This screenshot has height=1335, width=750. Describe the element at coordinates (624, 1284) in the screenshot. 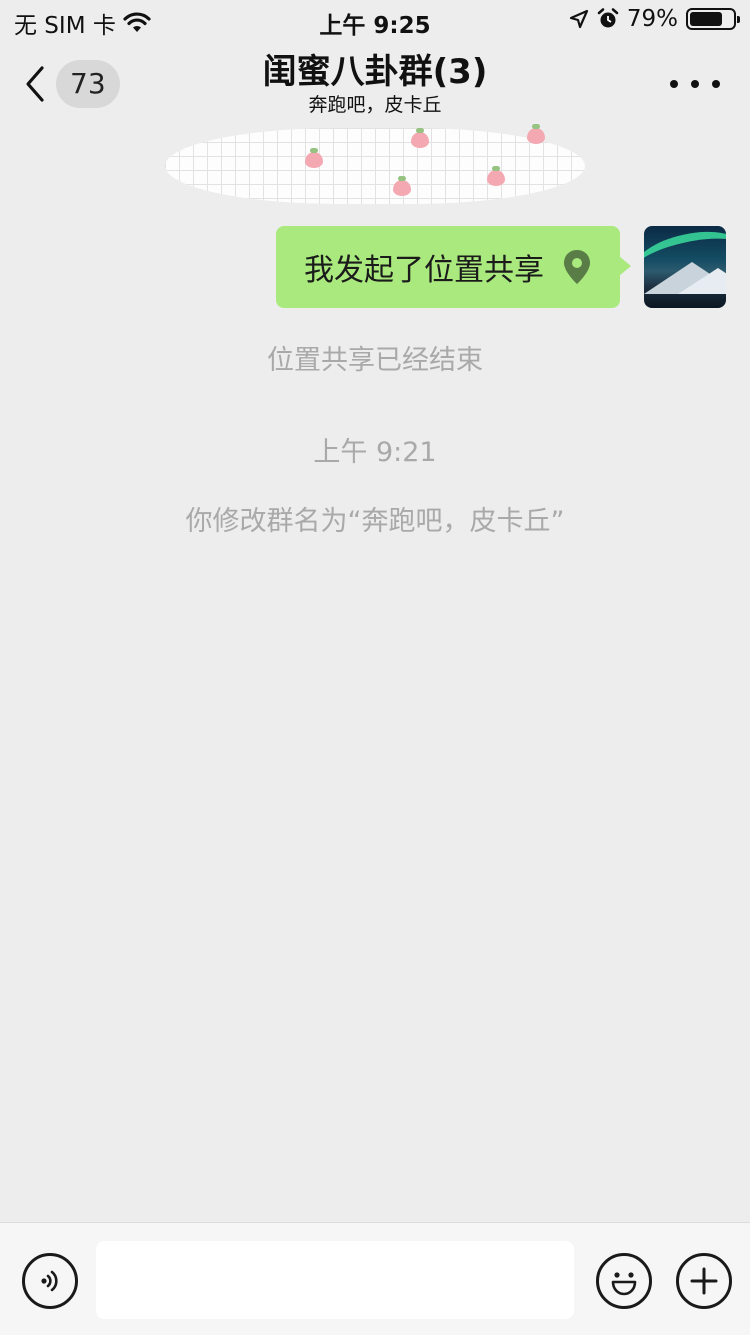

I see `emoji-icon` at that location.